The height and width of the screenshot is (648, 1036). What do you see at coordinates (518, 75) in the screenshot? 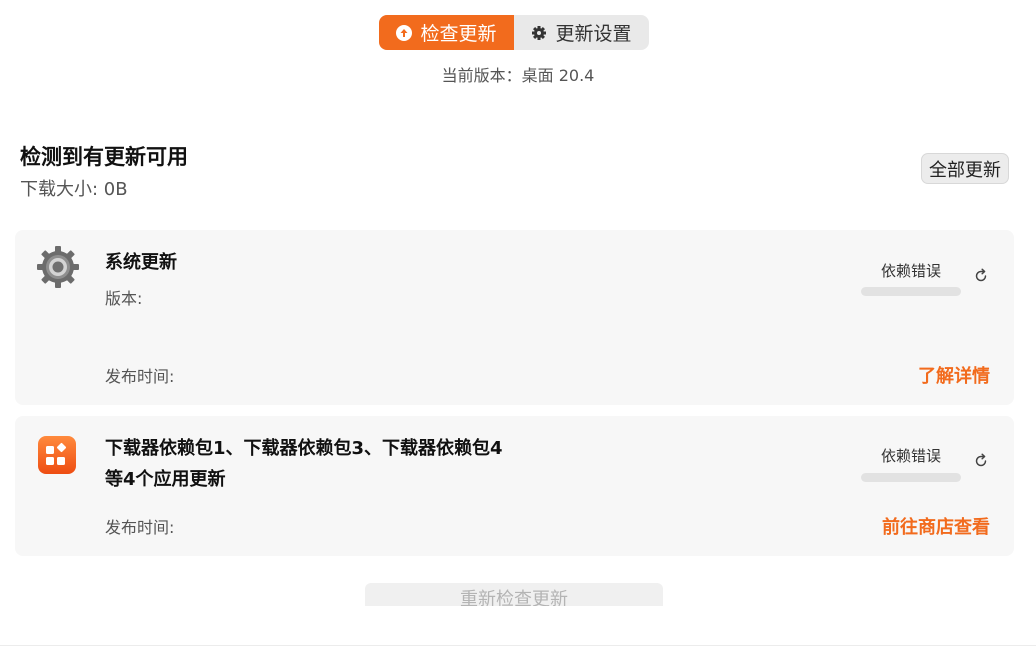
I see `current-version: 当前版本：桌面 20.4` at bounding box center [518, 75].